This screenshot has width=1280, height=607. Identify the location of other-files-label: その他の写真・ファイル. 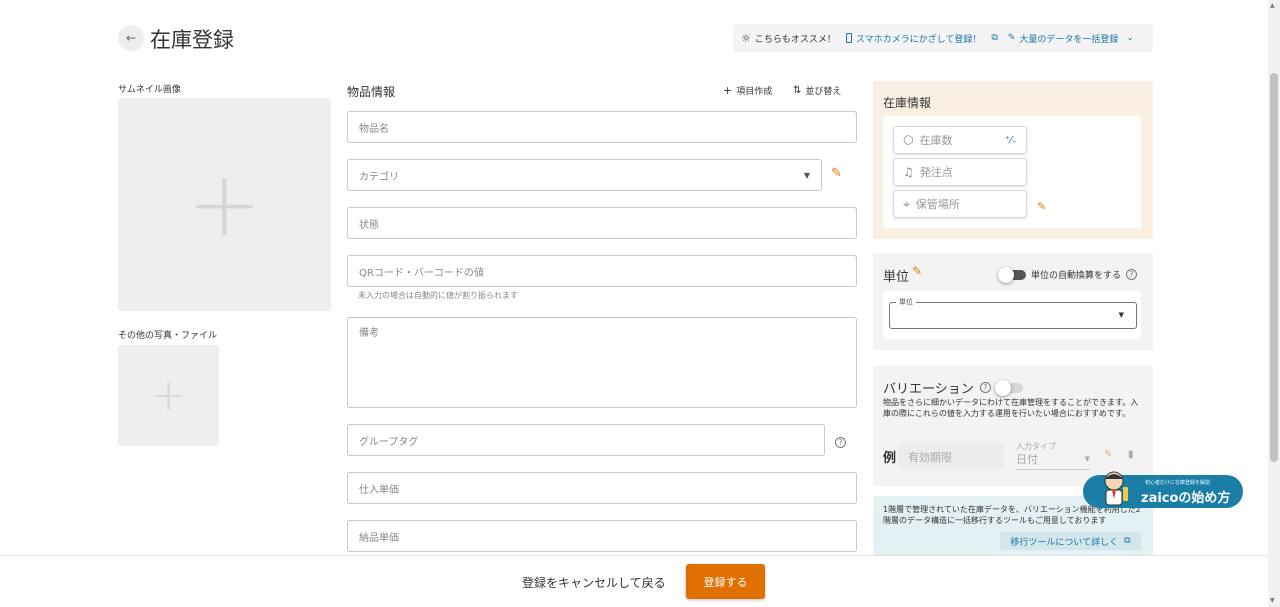
(168, 336).